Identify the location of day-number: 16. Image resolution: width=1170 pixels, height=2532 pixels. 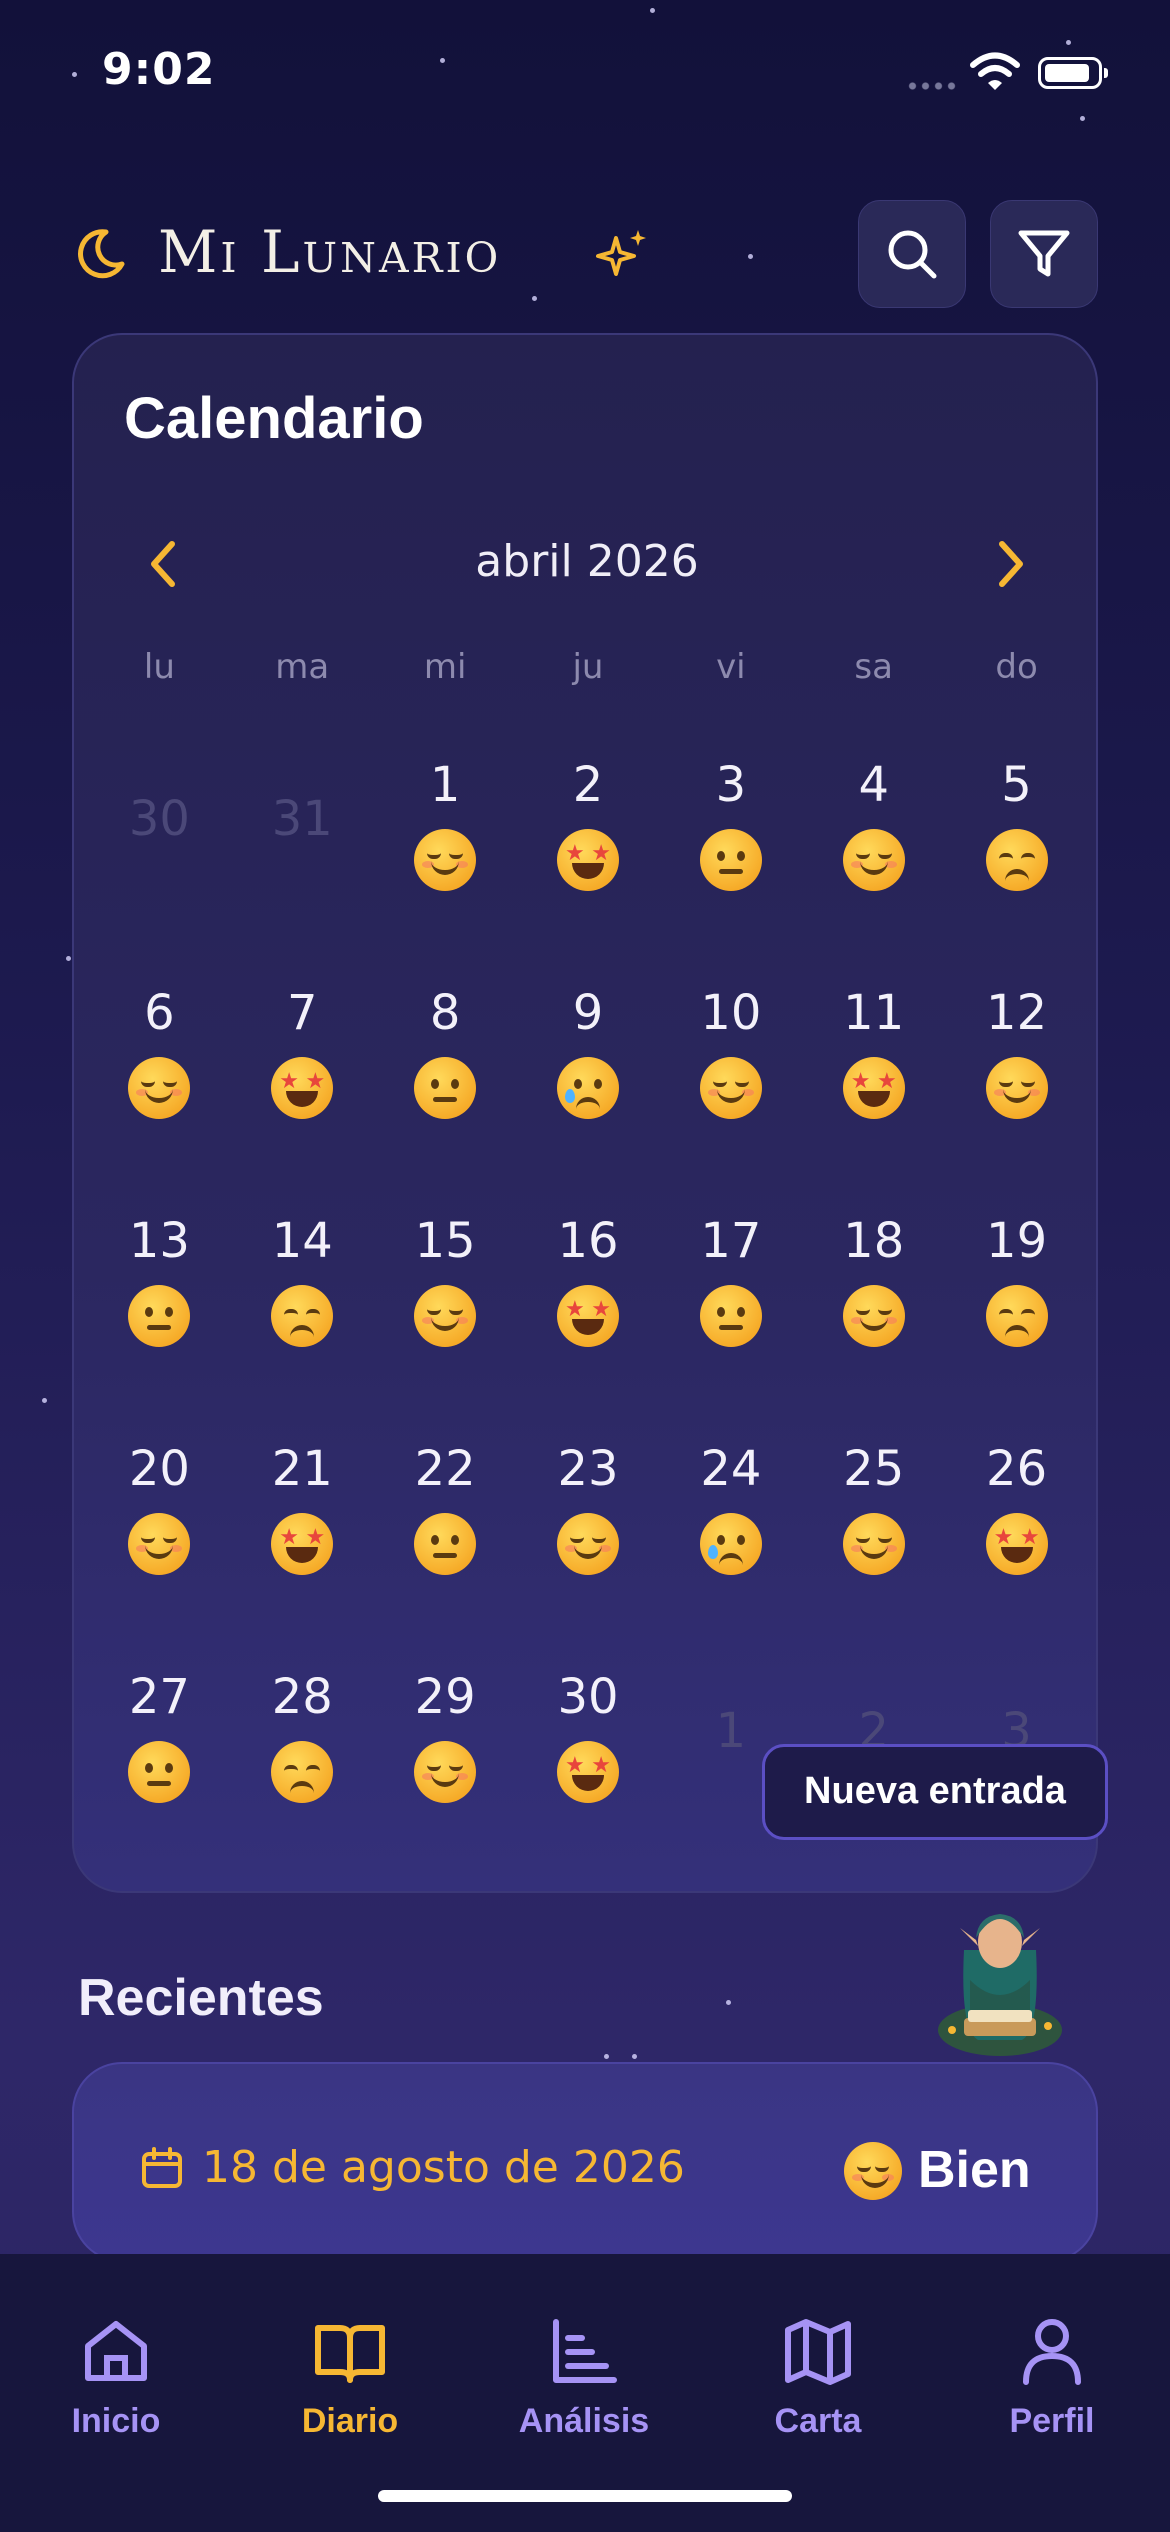
(588, 1241).